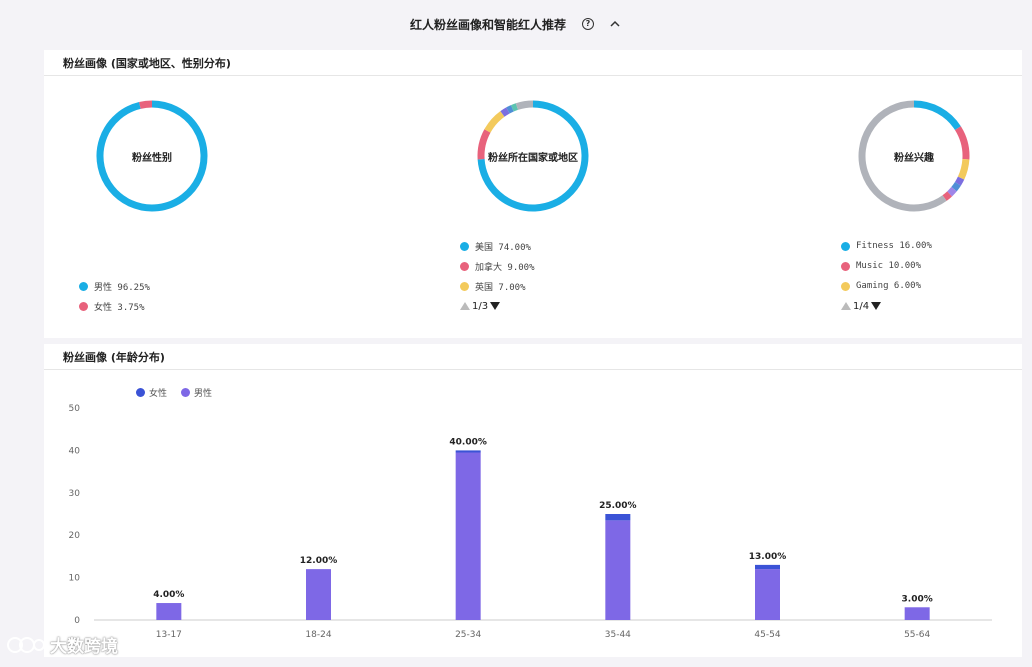 The image size is (1032, 667). What do you see at coordinates (84, 647) in the screenshot?
I see `watermark-text: 大数跨境` at bounding box center [84, 647].